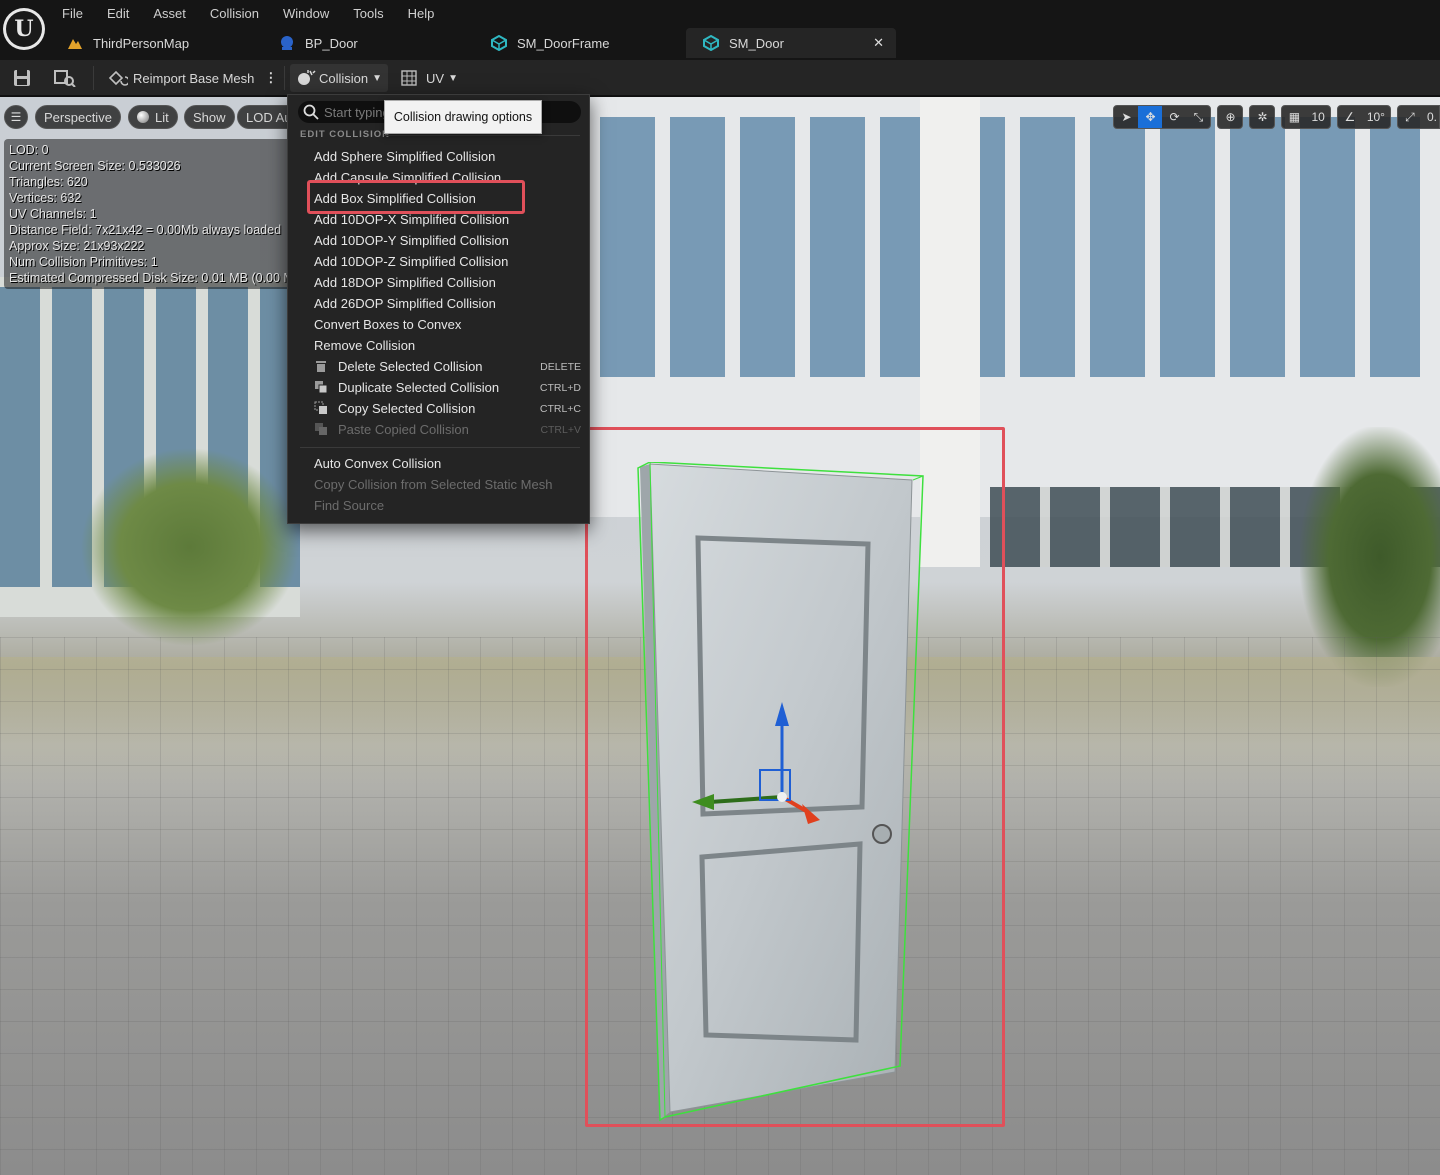 Image resolution: width=1440 pixels, height=1175 pixels. I want to click on viewport-menu-button: ☰, so click(16, 117).